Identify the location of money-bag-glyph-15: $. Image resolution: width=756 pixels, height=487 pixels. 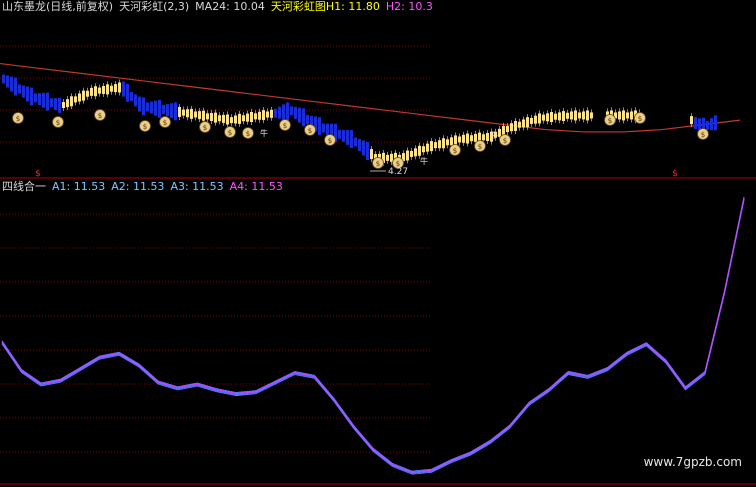
(505, 141).